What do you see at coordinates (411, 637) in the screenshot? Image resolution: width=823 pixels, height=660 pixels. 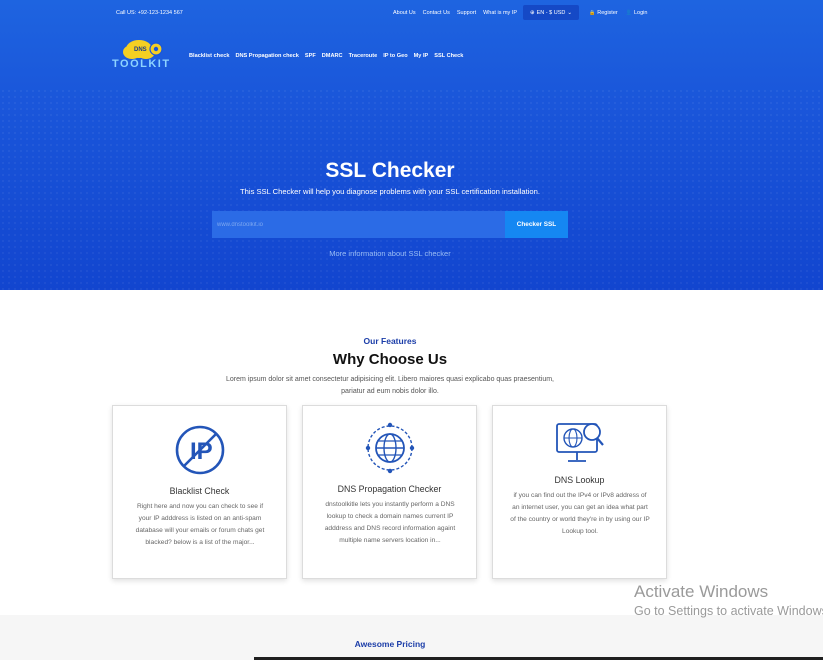 I see `pricing-section: Awesome Pricing` at bounding box center [411, 637].